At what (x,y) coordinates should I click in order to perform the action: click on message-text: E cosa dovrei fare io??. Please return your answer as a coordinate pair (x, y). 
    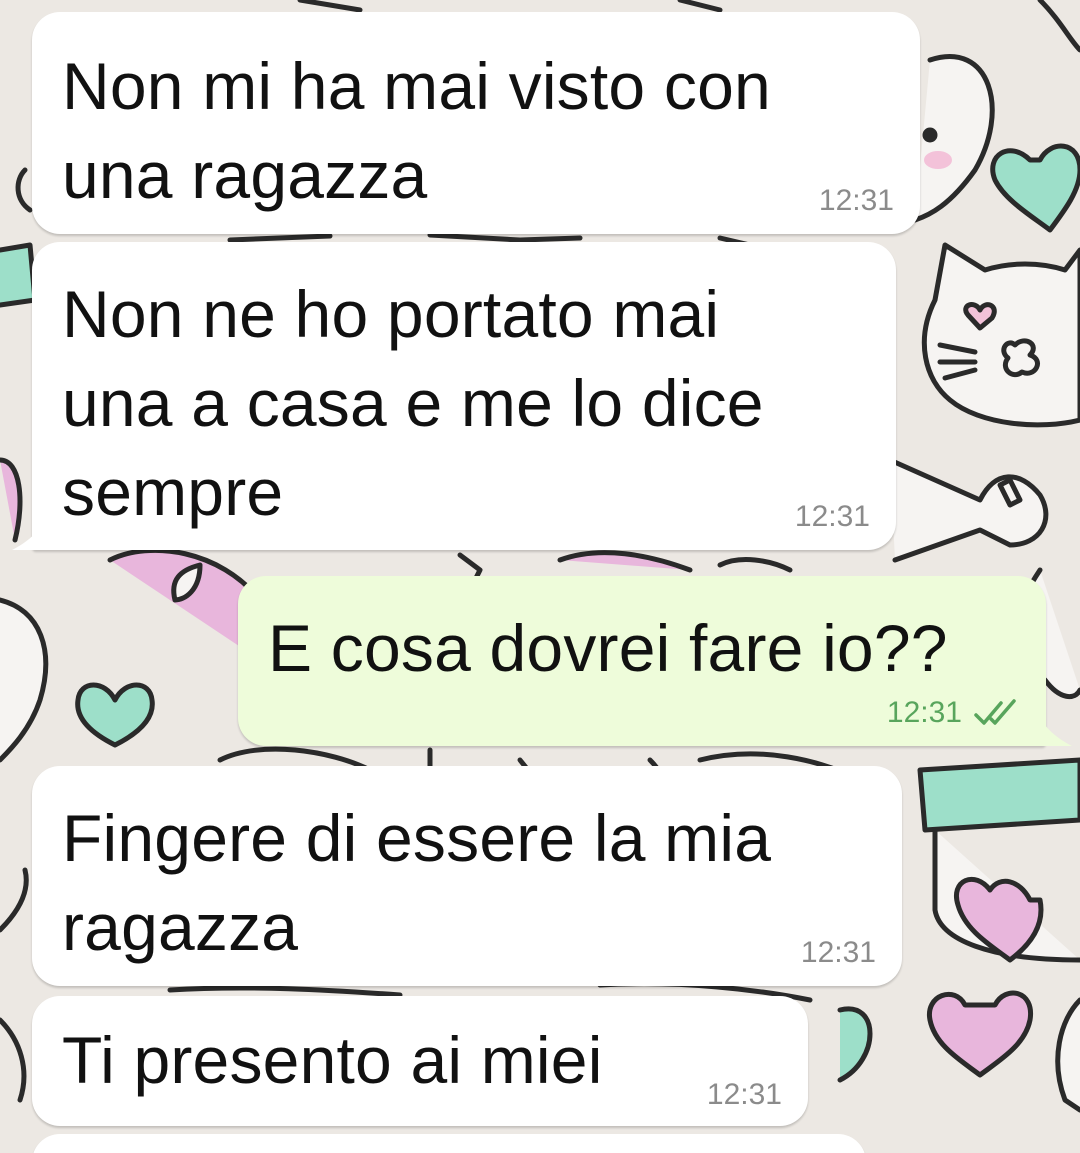
    Looking at the image, I should click on (608, 648).